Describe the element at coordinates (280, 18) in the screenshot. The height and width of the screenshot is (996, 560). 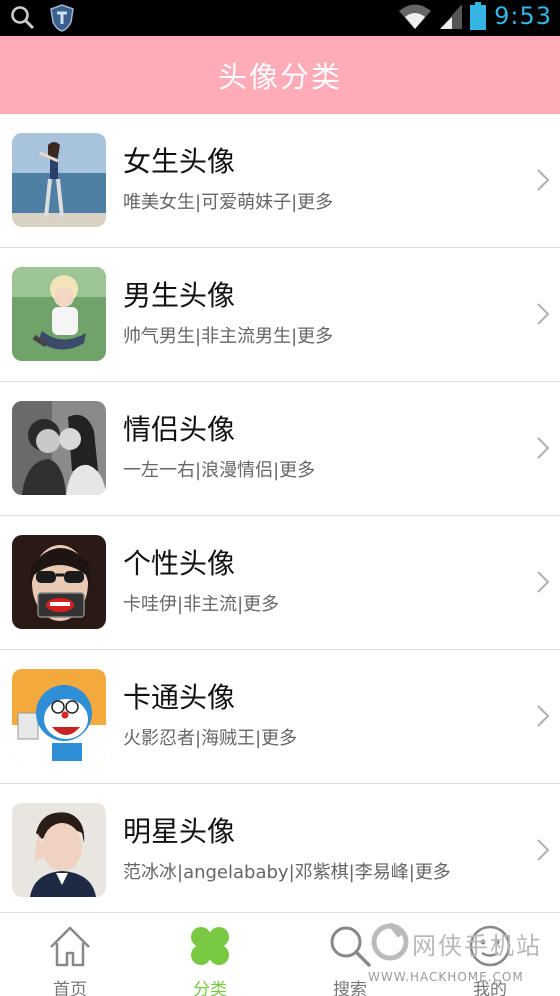
I see `status-bar: 9:53` at that location.